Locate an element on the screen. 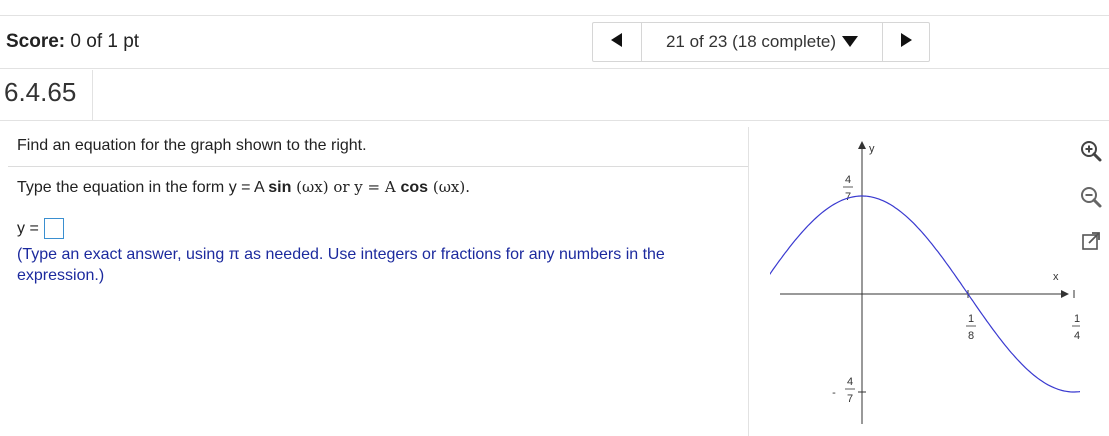  previous-question-button is located at coordinates (617, 42).